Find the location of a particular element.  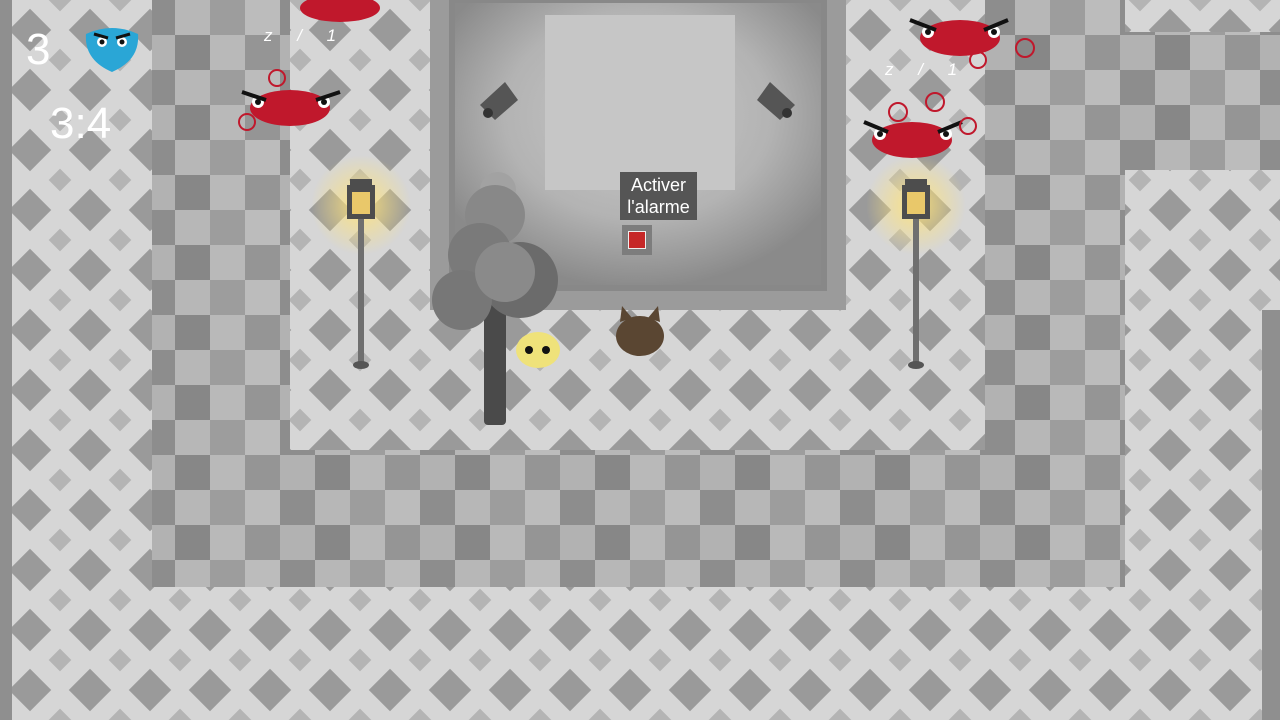

activate-alarm-button is located at coordinates (637, 240).